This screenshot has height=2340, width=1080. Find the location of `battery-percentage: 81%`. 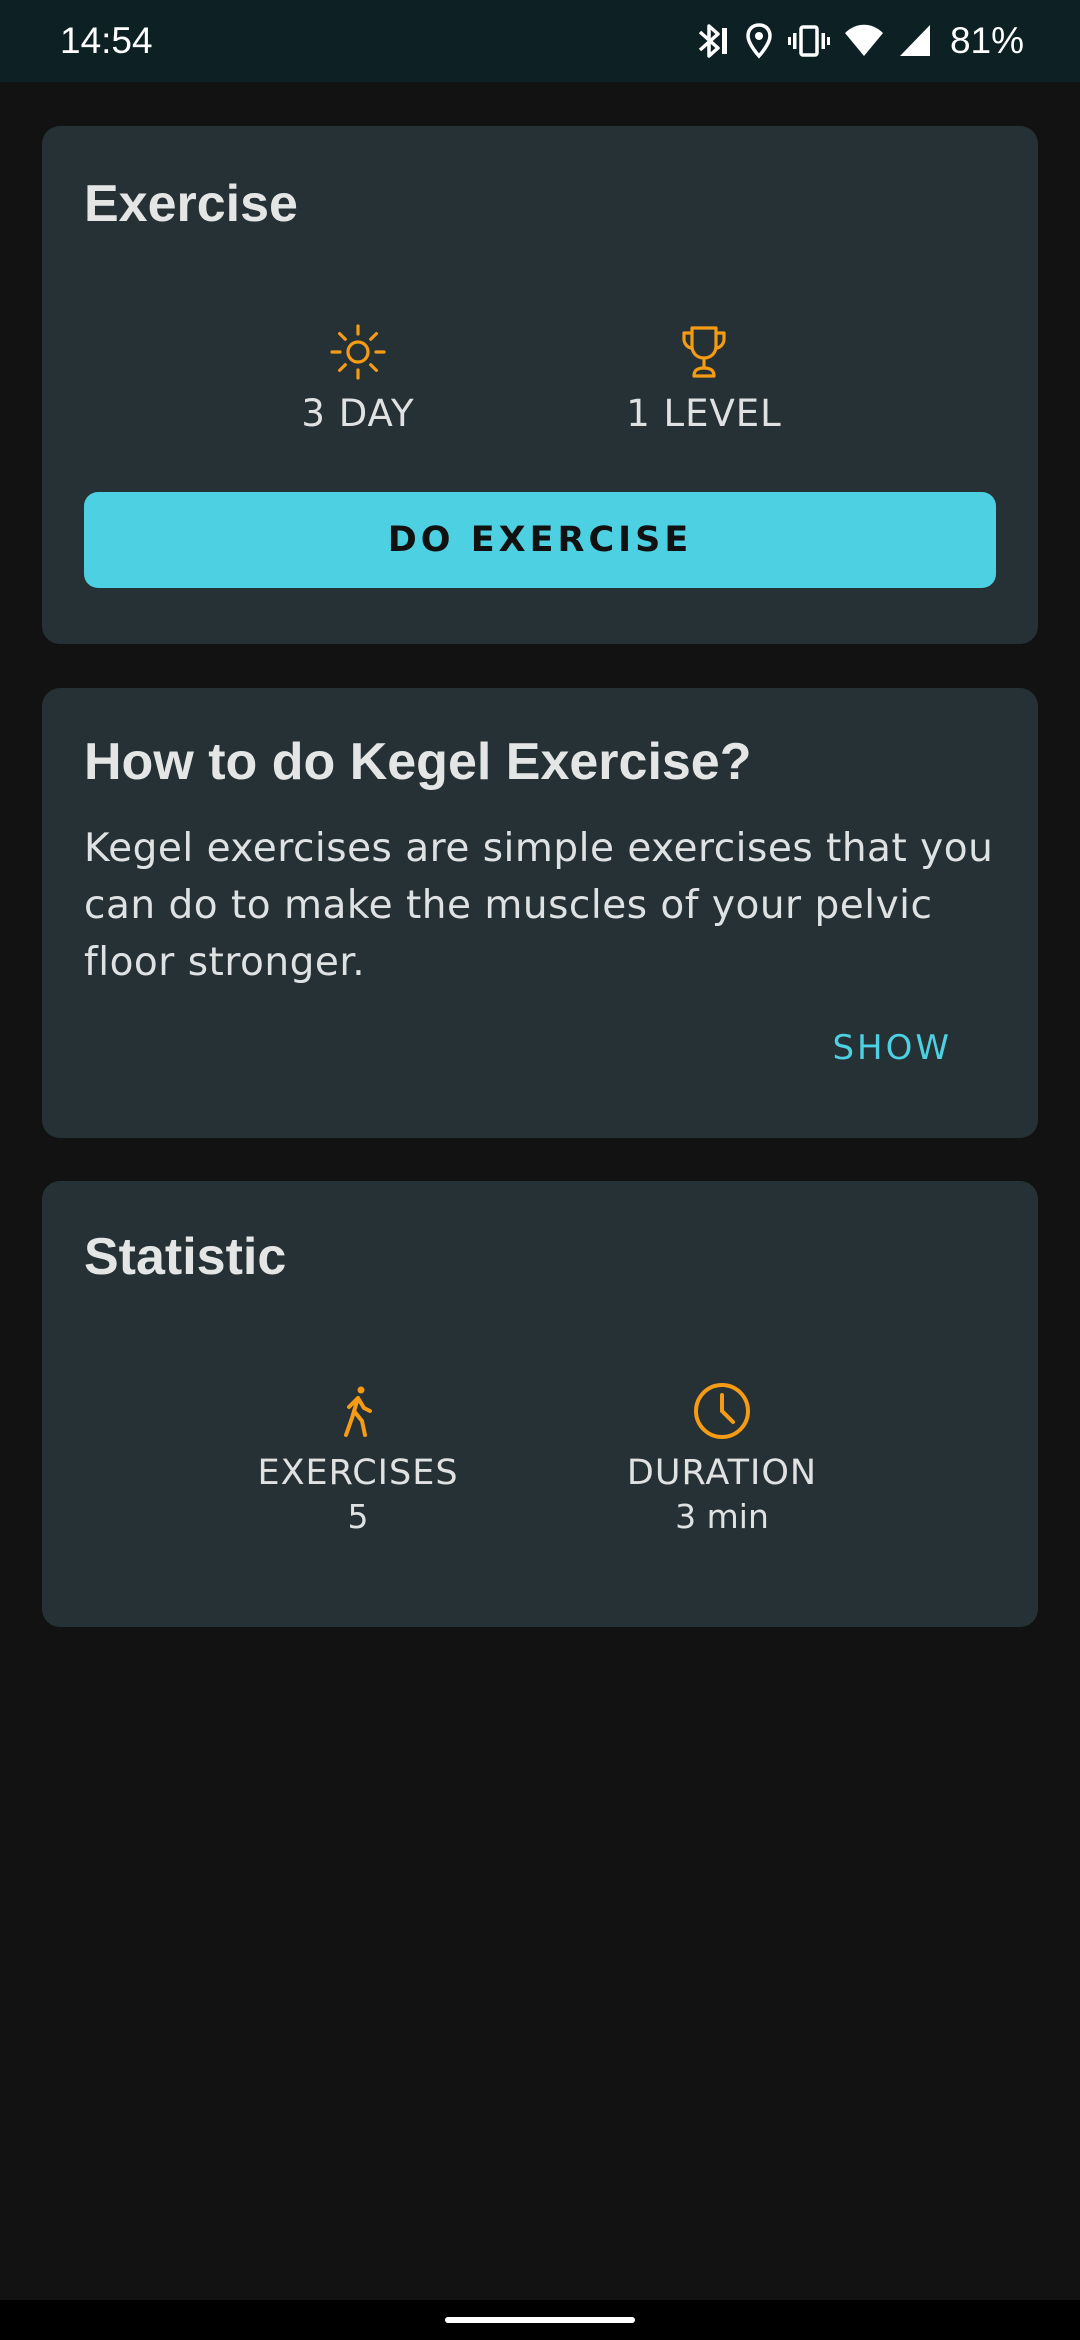

battery-percentage: 81% is located at coordinates (986, 40).